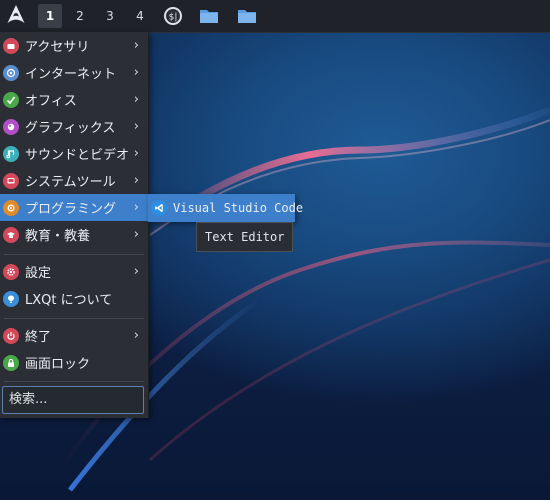  I want to click on workspace-3-button: 3, so click(110, 16).